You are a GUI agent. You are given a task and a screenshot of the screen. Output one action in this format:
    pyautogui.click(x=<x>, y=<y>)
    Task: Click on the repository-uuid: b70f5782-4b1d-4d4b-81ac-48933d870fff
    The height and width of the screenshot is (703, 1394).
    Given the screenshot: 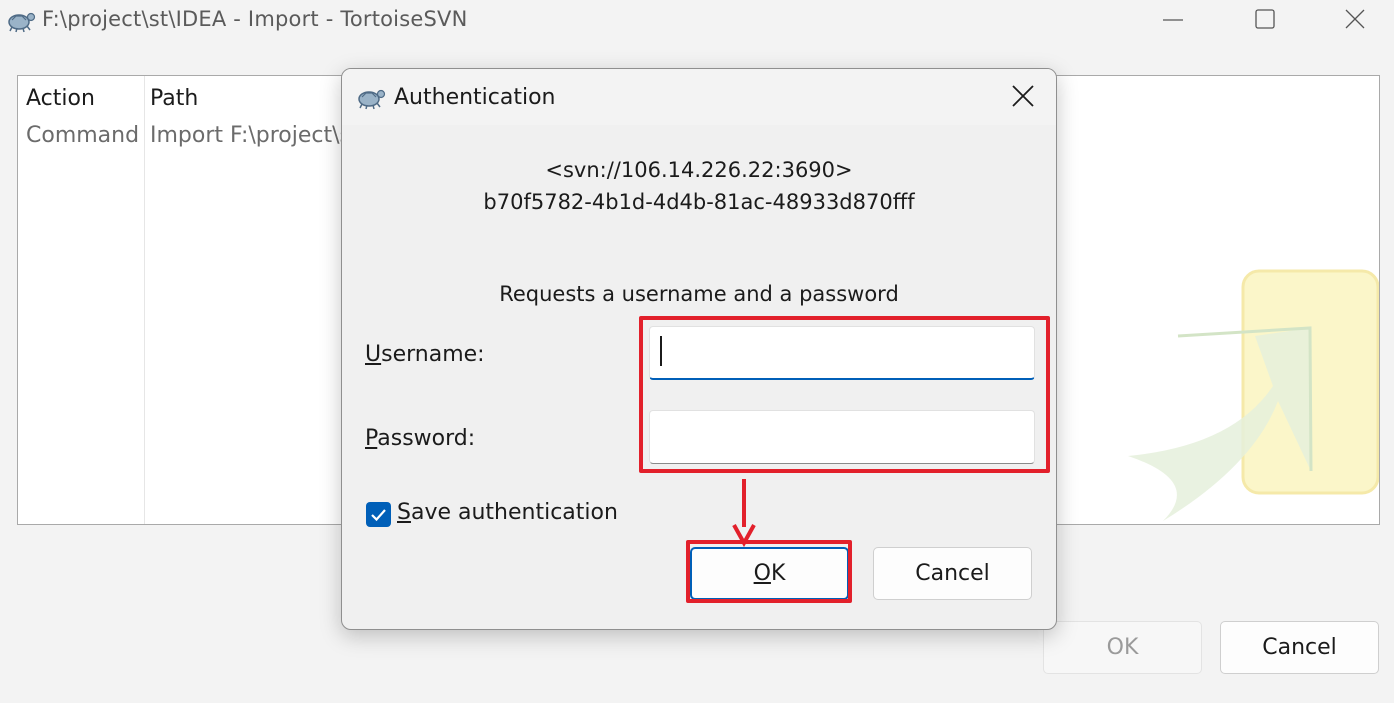 What is the action you would take?
    pyautogui.click(x=699, y=202)
    